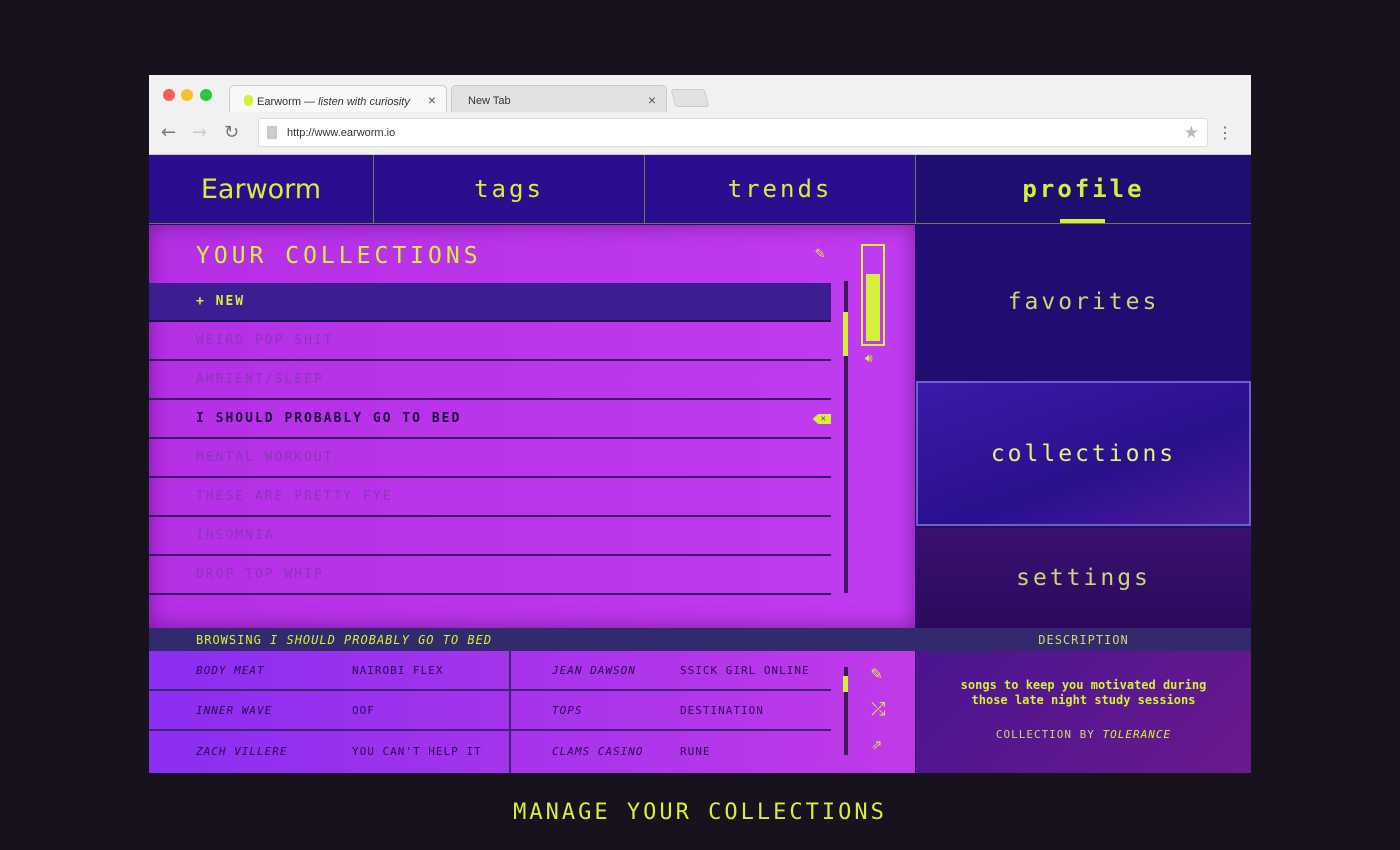 This screenshot has height=850, width=1400. What do you see at coordinates (869, 358) in the screenshot?
I see `speaker-icon: 🔊︎` at bounding box center [869, 358].